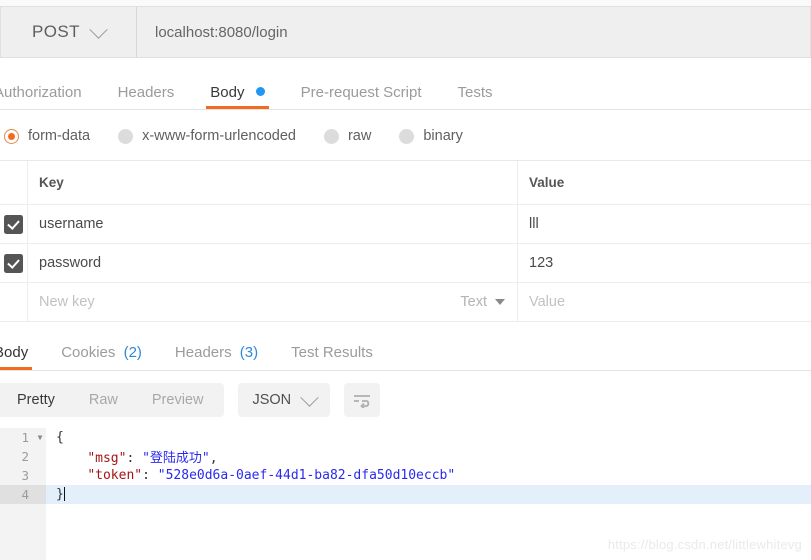 The height and width of the screenshot is (560, 811). Describe the element at coordinates (60, 437) in the screenshot. I see `code-line-text: {` at that location.